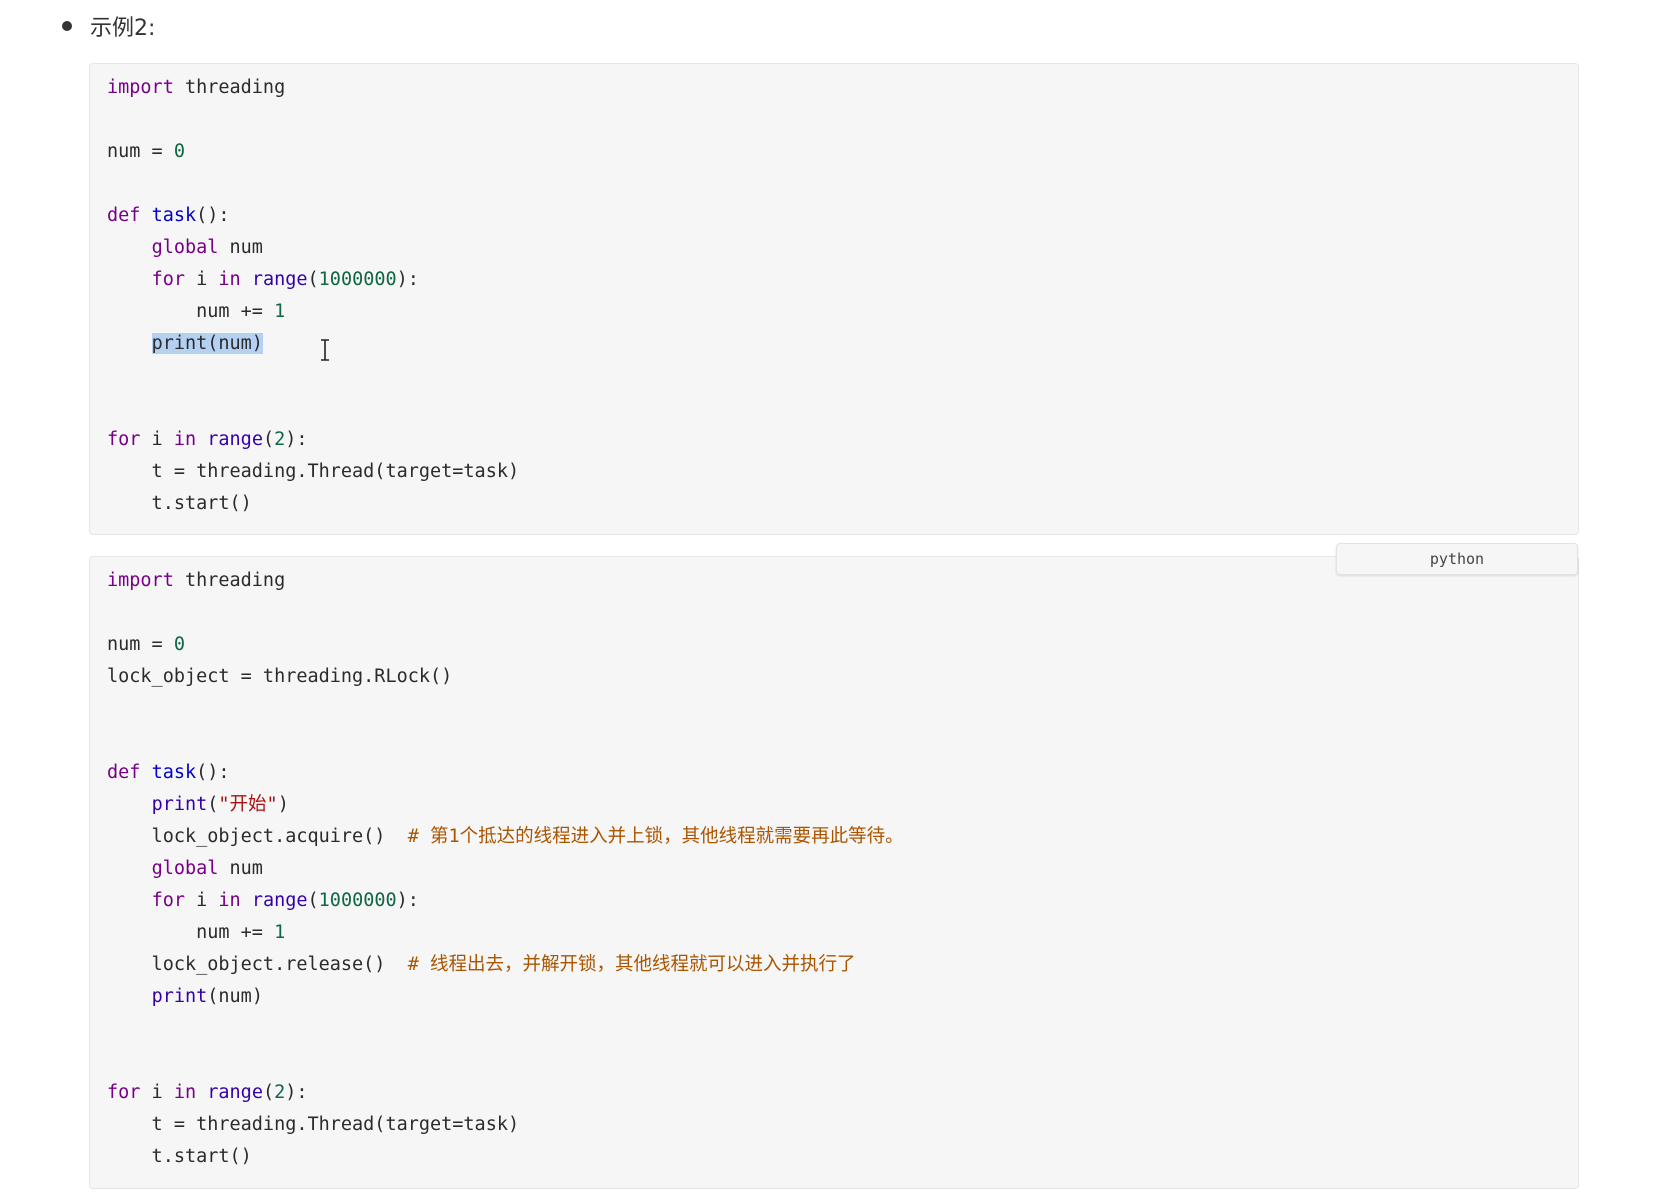 This screenshot has height=1192, width=1668. I want to click on code-line: lock_object = threading.RLock(), so click(280, 676).